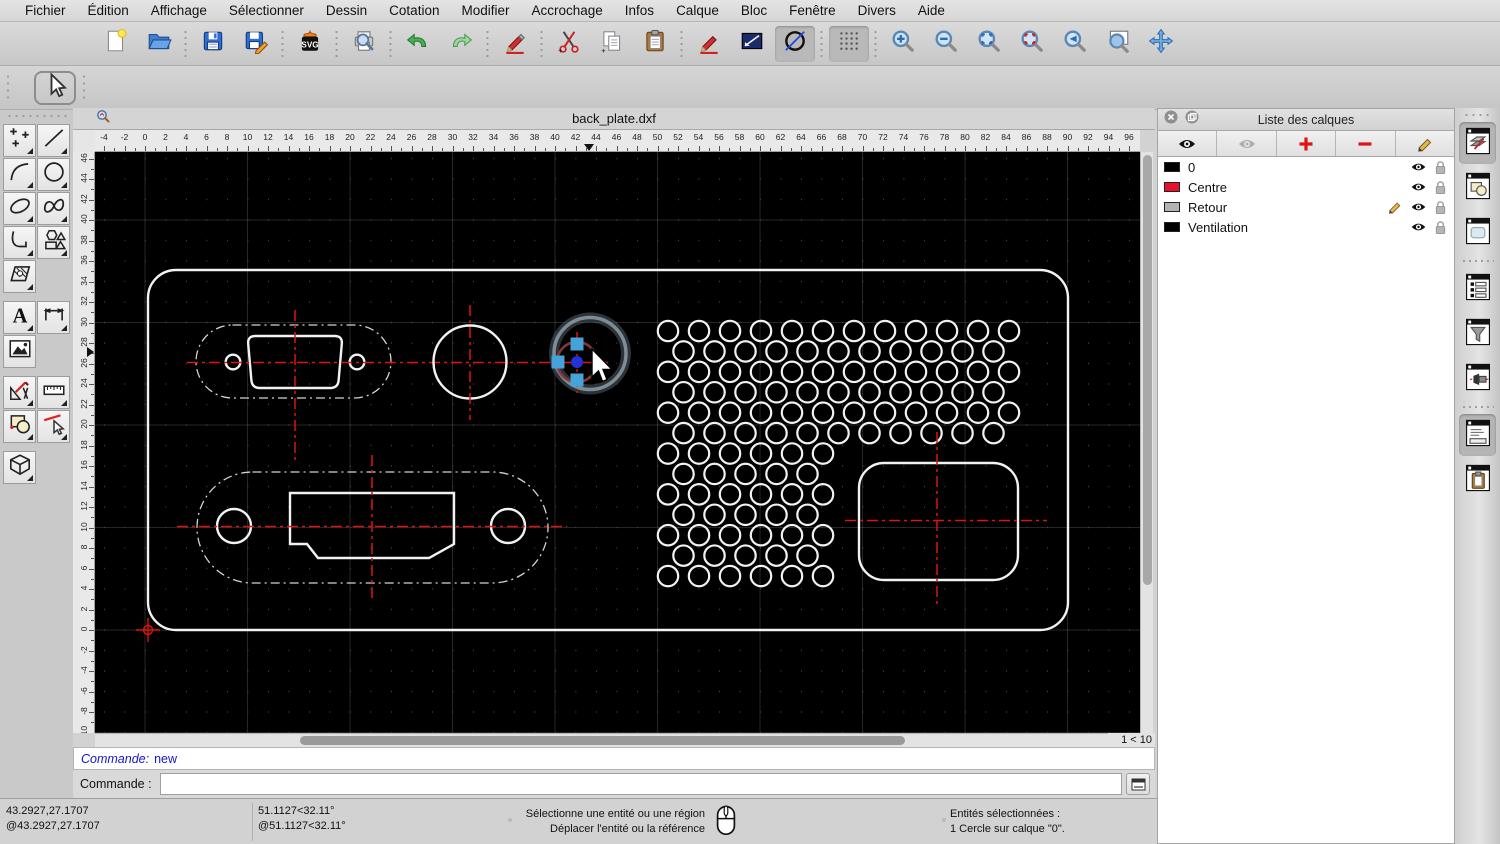 The image size is (1500, 844). What do you see at coordinates (750, 88) in the screenshot?
I see `action-toolbar` at bounding box center [750, 88].